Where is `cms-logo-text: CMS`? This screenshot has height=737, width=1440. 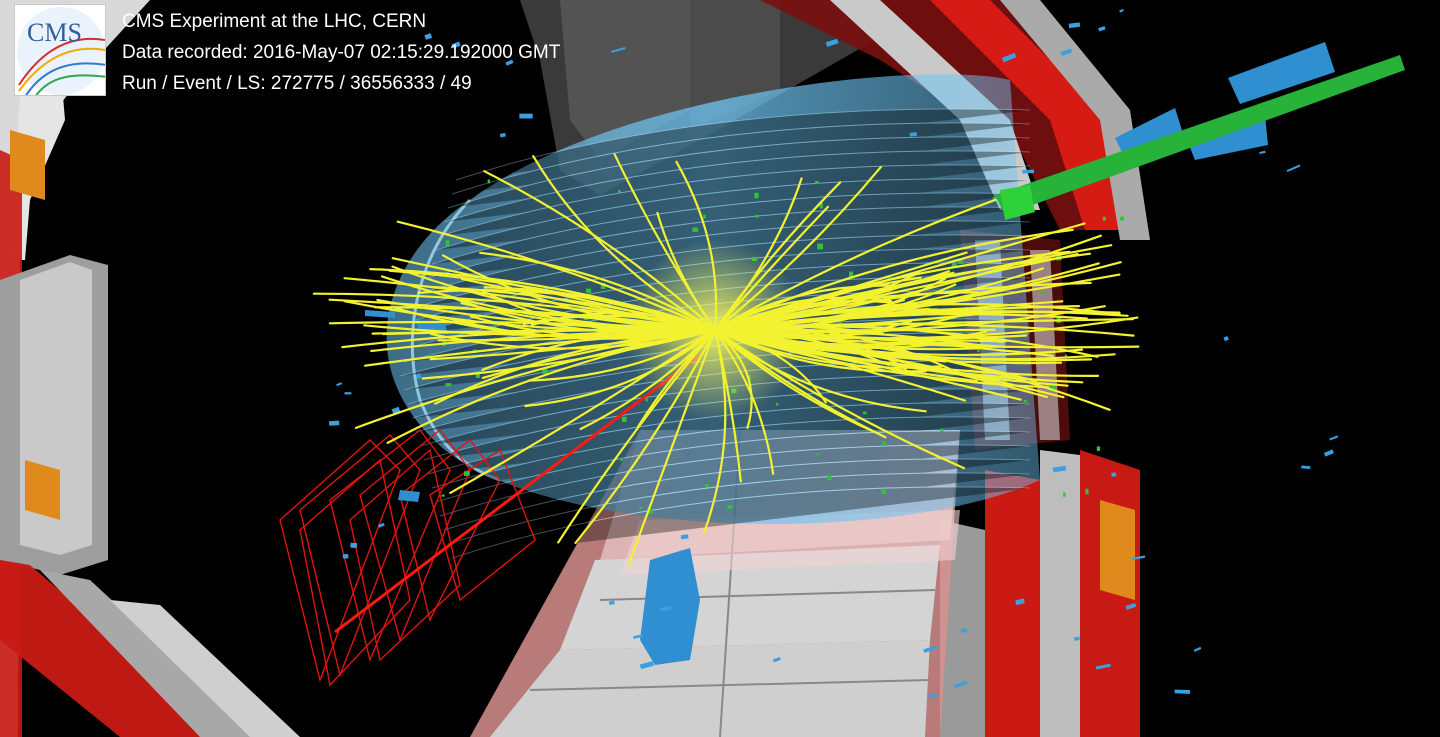
cms-logo-text: CMS is located at coordinates (54, 32).